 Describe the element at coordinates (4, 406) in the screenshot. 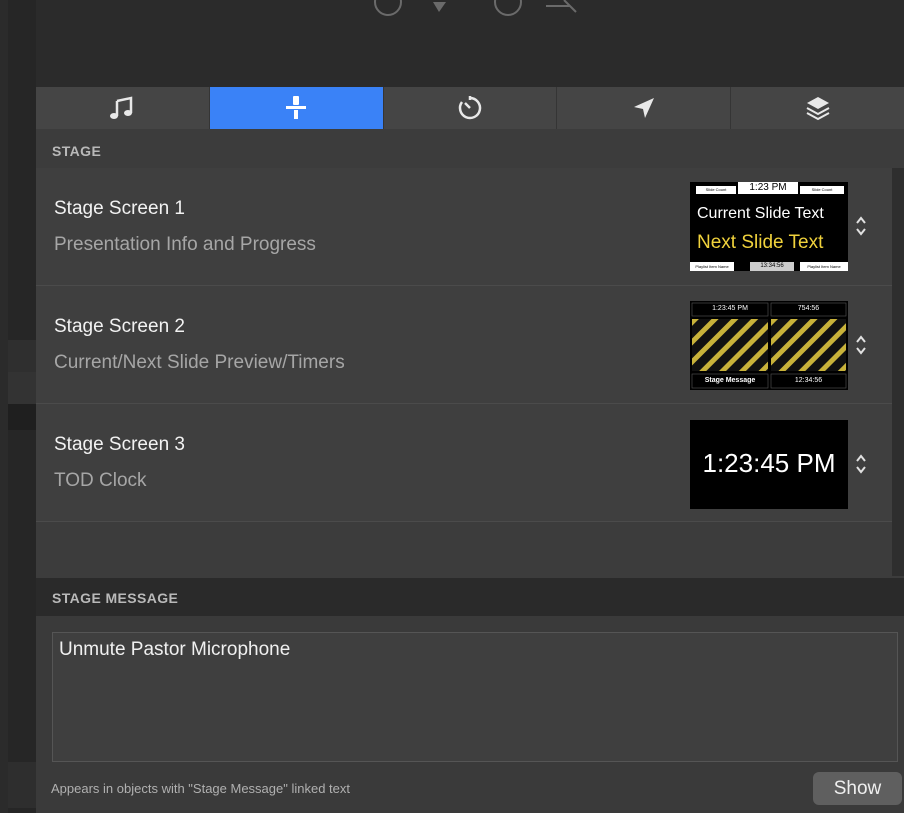

I see `left-window-edge` at that location.